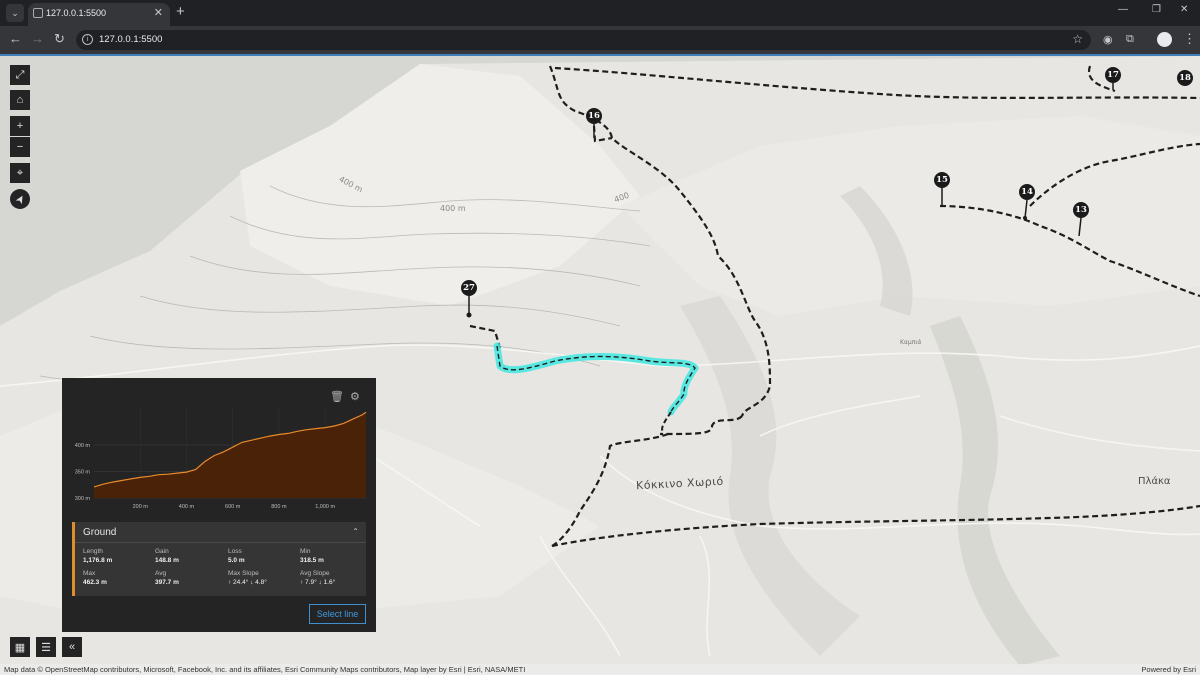 The height and width of the screenshot is (675, 1200). Describe the element at coordinates (187, 507) in the screenshot. I see `x-tick-label: 400 m` at that location.